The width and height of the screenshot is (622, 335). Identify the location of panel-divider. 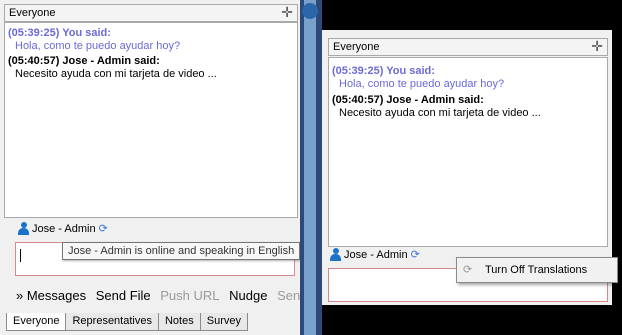
(311, 167).